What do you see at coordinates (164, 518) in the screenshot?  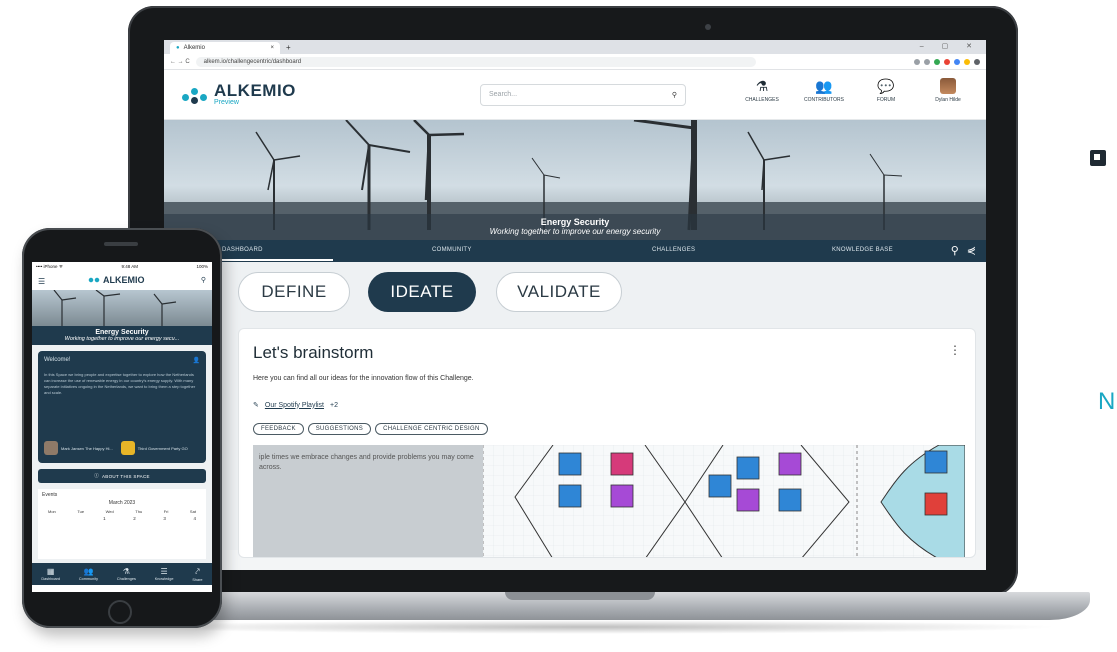 I see `calendar-day: 3` at bounding box center [164, 518].